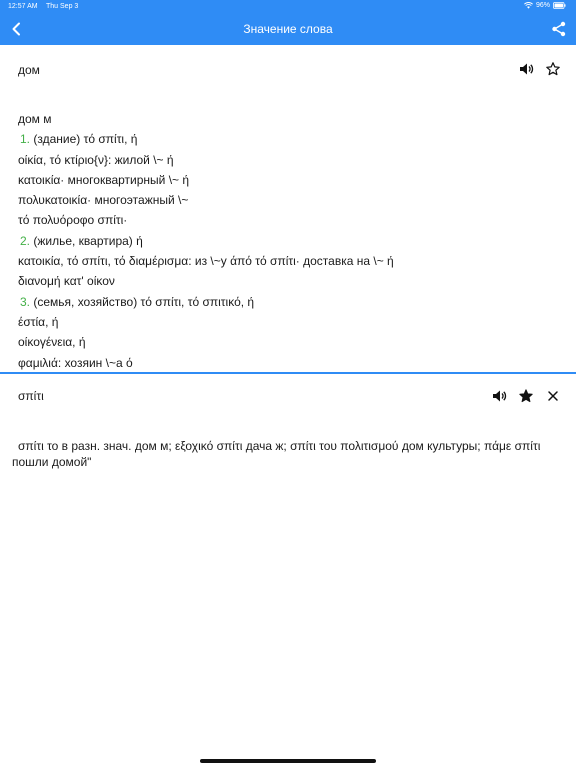 This screenshot has height=768, width=576. I want to click on star-outline-icon, so click(553, 69).